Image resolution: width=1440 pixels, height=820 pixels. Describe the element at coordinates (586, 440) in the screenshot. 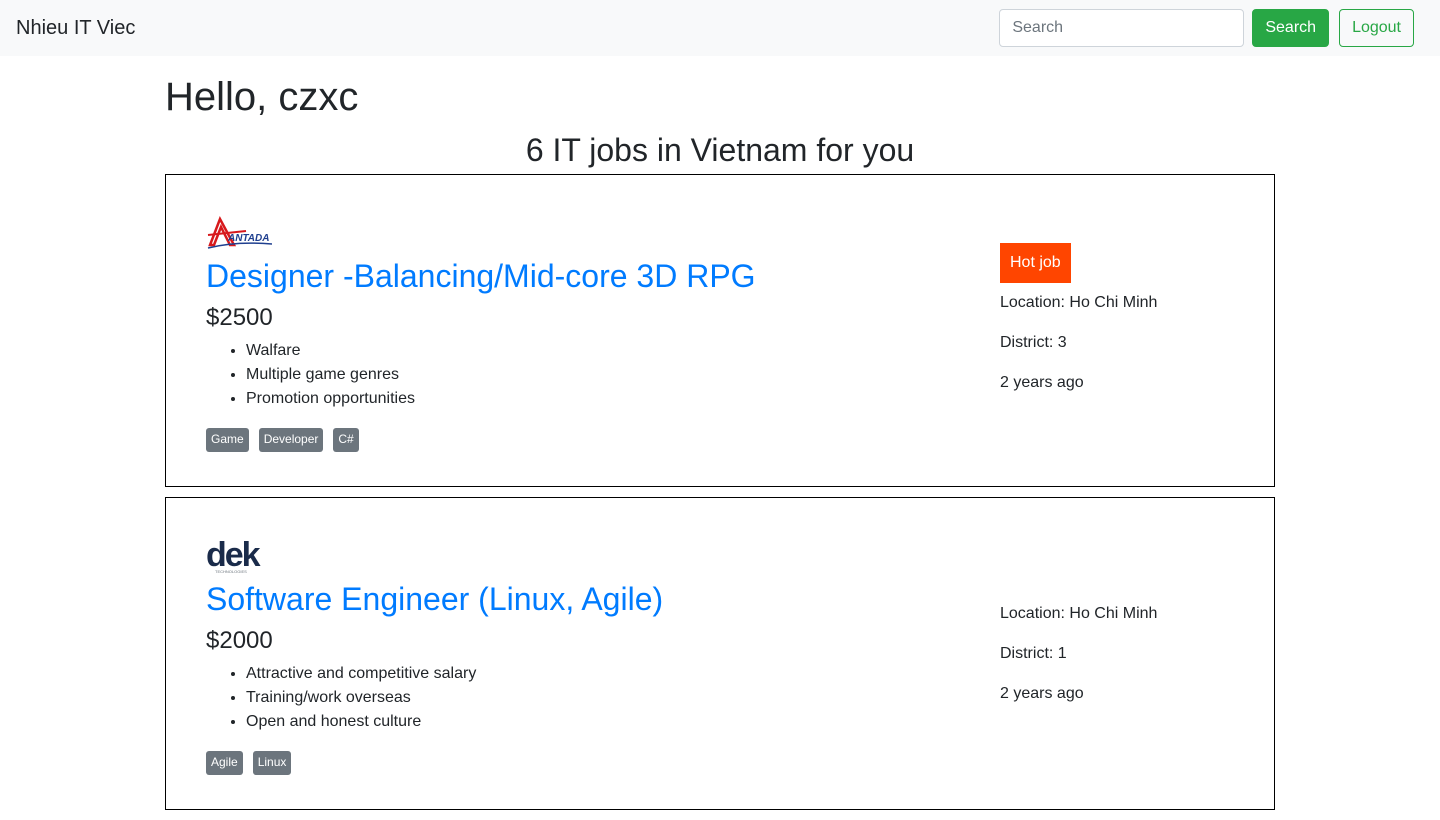

I see `skill-tags: Game Developer C#` at that location.